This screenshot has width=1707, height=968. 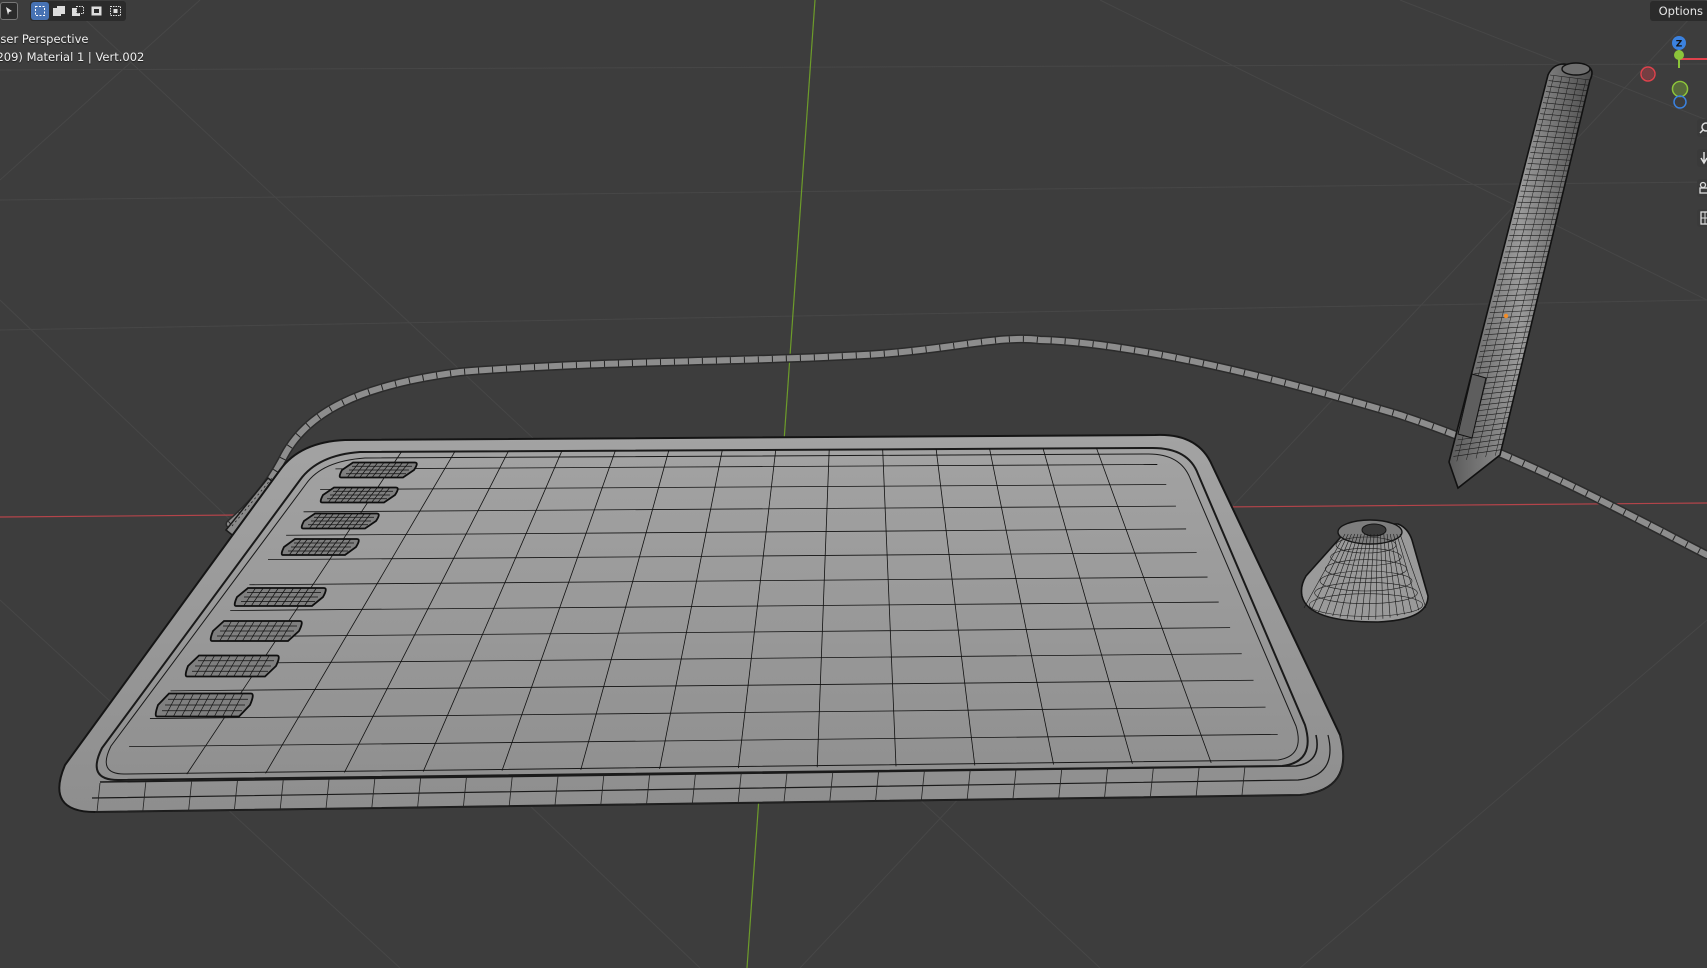 I want to click on mode-subtract-button, so click(x=78, y=11).